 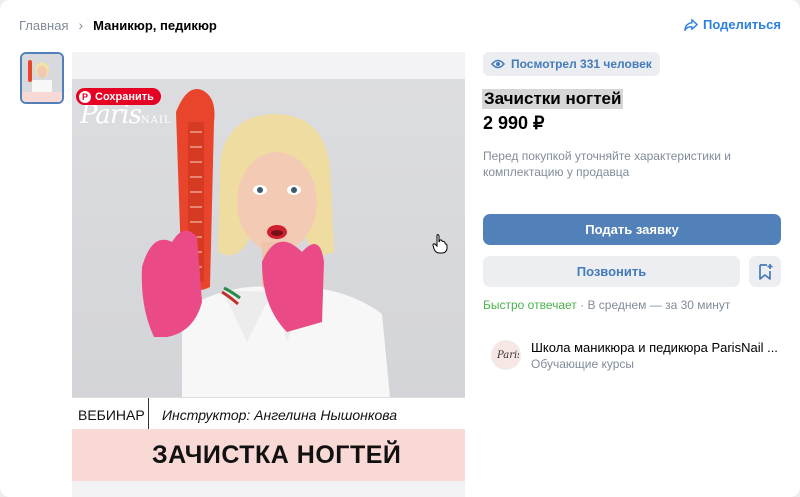 I want to click on pinterest-save-button: P Сохранить, so click(x=118, y=96).